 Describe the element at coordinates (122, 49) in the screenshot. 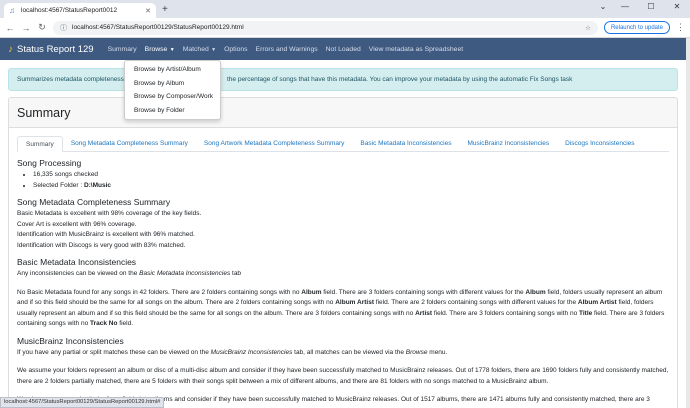

I see `nav-summary: Summary` at that location.